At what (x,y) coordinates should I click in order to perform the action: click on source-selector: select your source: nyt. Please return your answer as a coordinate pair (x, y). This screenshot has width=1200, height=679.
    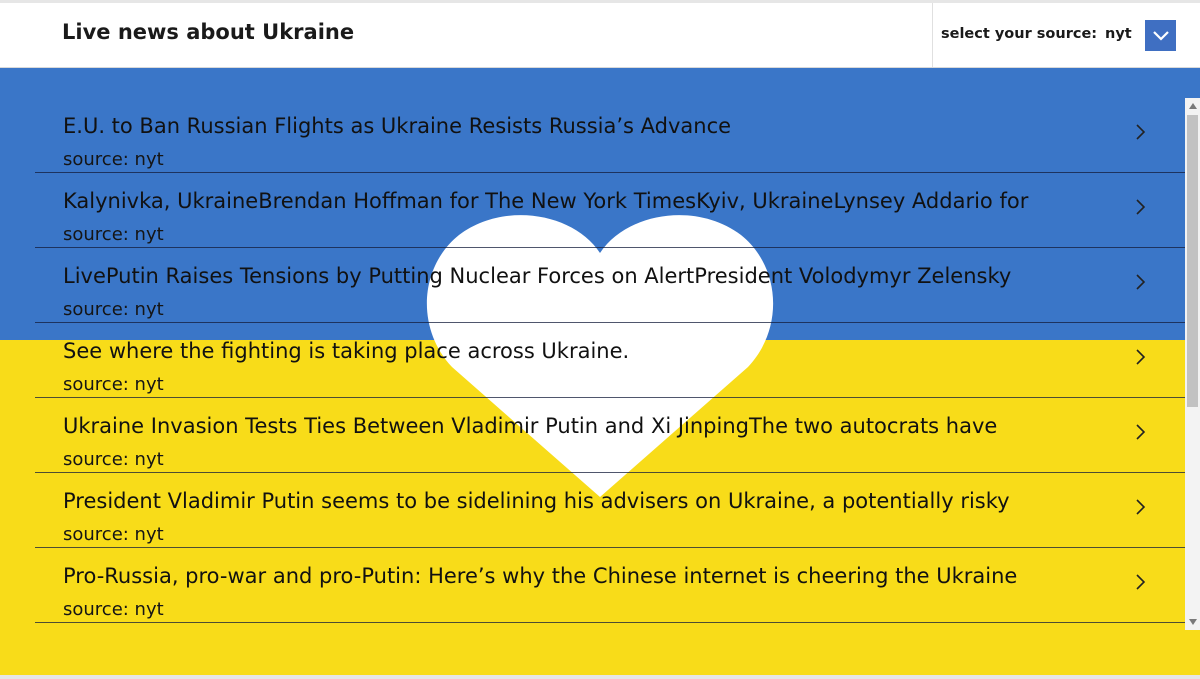
    Looking at the image, I should click on (1066, 35).